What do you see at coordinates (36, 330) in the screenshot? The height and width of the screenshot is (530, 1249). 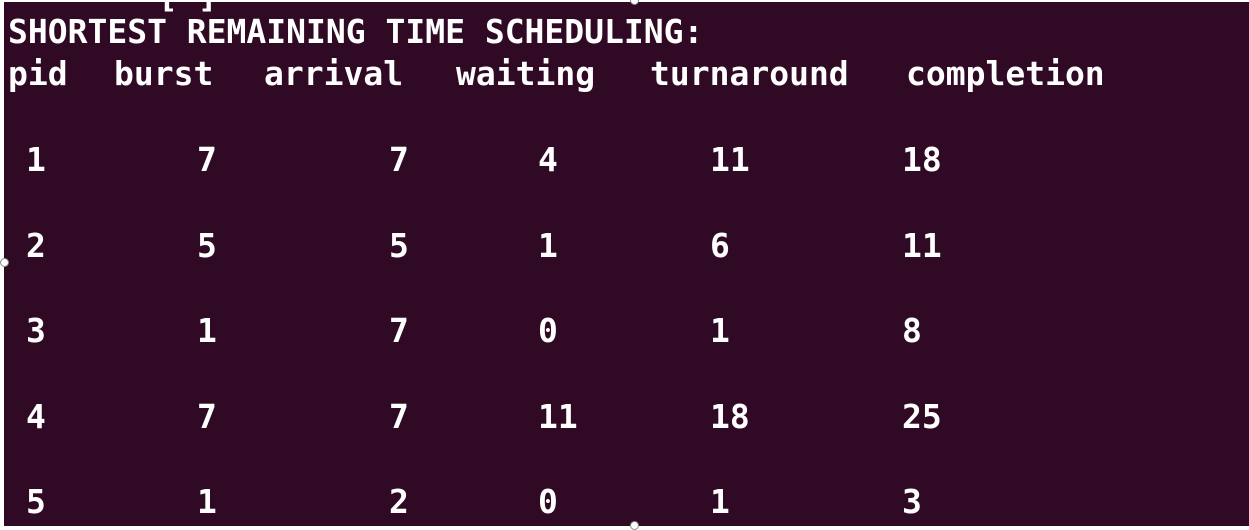 I see `cell-pid: 3` at bounding box center [36, 330].